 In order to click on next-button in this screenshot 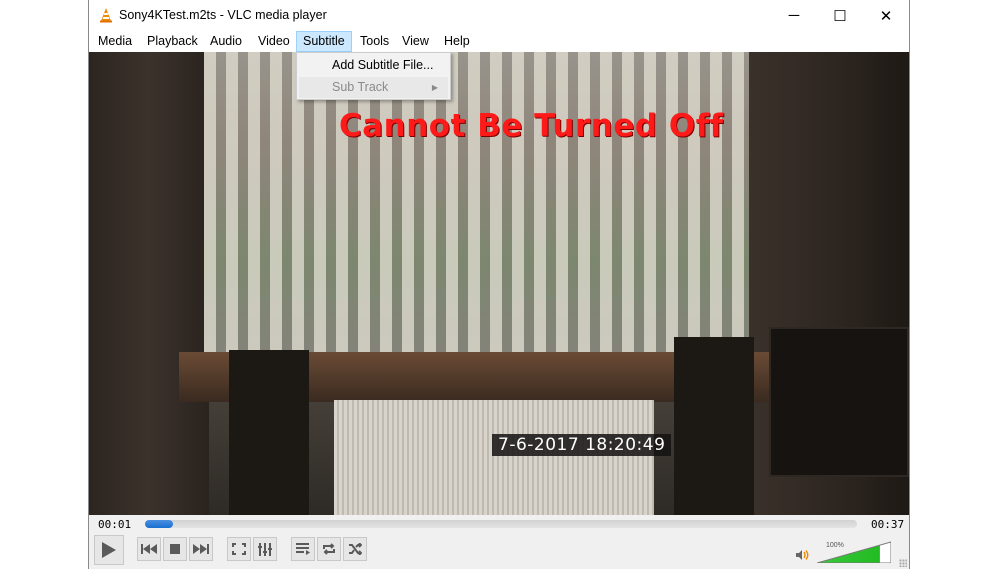, I will do `click(201, 549)`.